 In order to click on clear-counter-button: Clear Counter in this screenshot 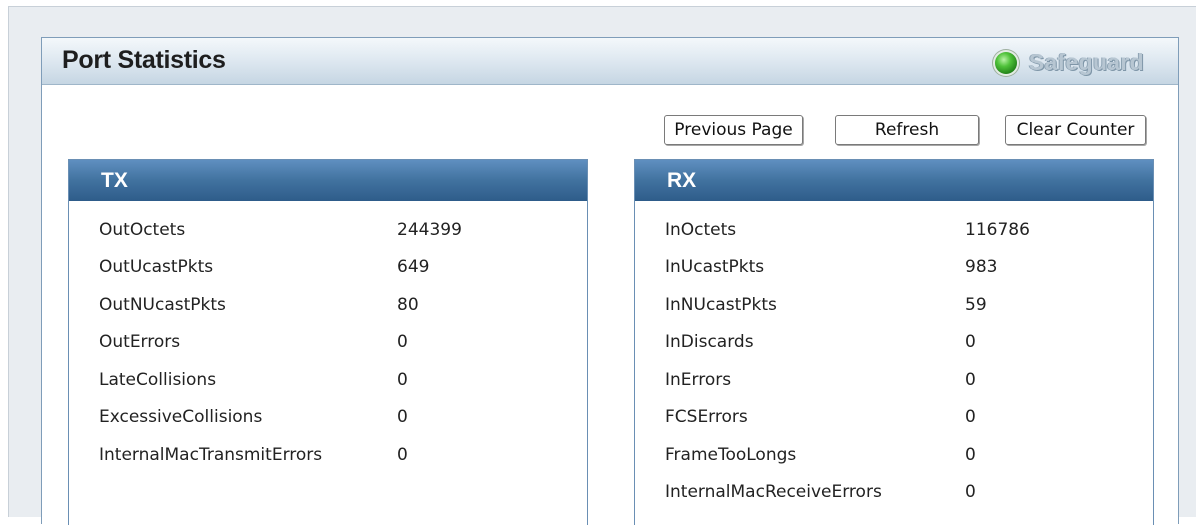, I will do `click(1075, 130)`.